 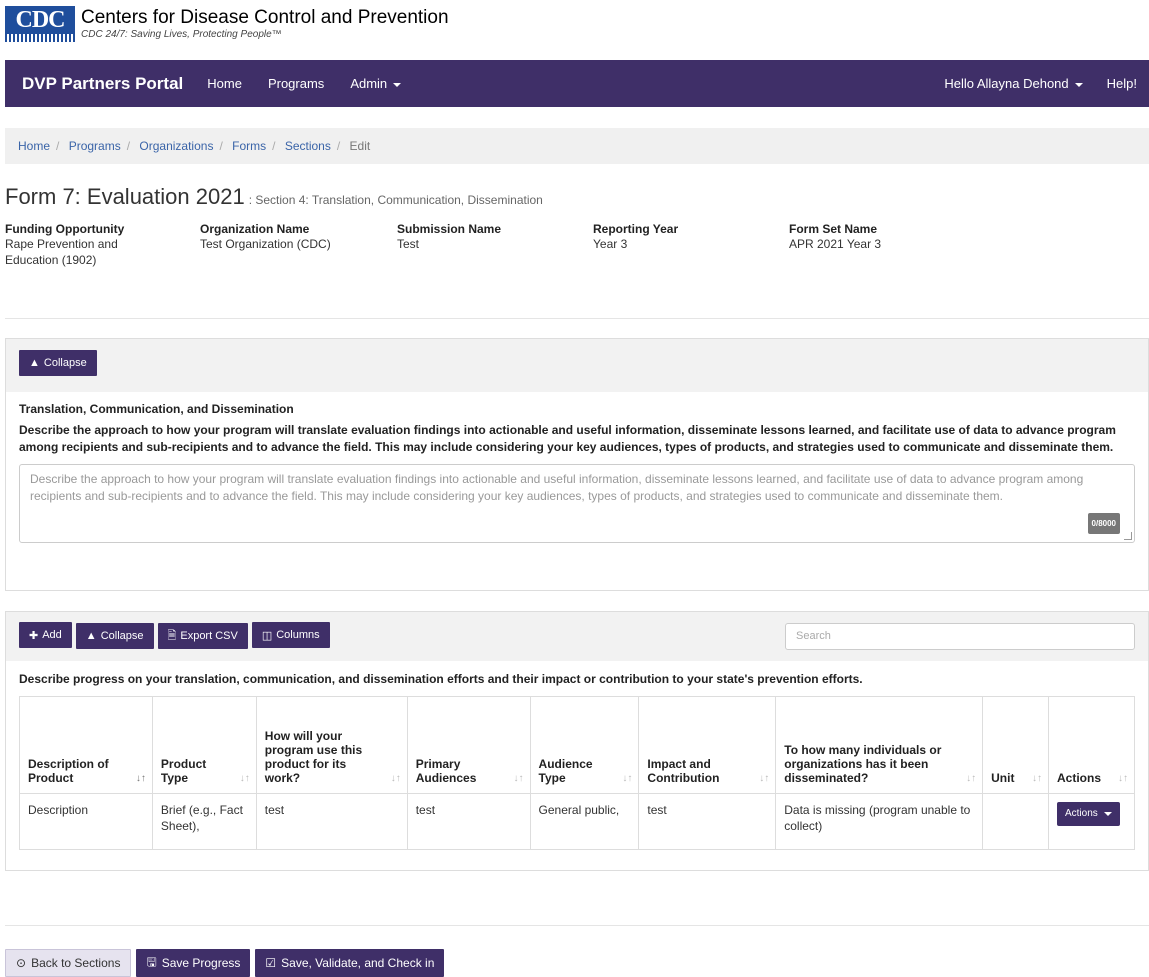 What do you see at coordinates (577, 318) in the screenshot?
I see `divider` at bounding box center [577, 318].